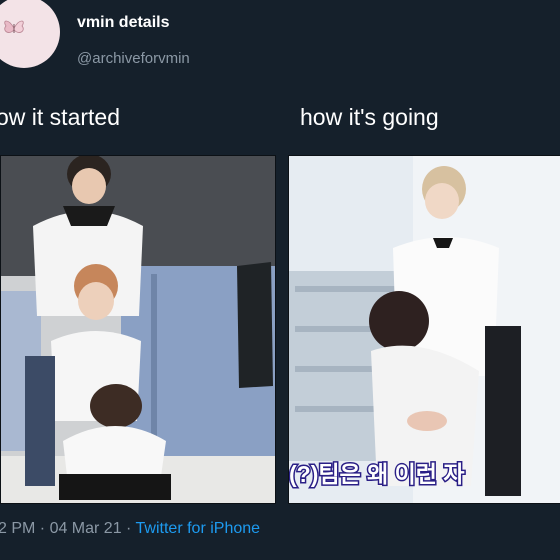  What do you see at coordinates (123, 23) in the screenshot?
I see `display-name: vmin details` at bounding box center [123, 23].